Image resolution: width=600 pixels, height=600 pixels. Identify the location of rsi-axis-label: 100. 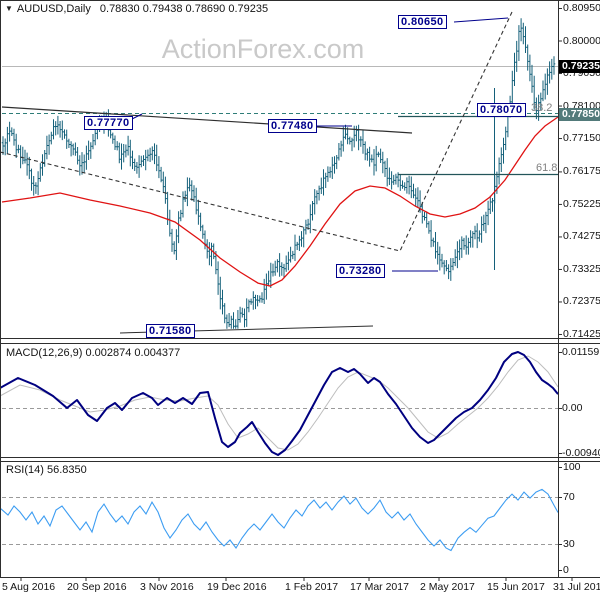
(572, 467).